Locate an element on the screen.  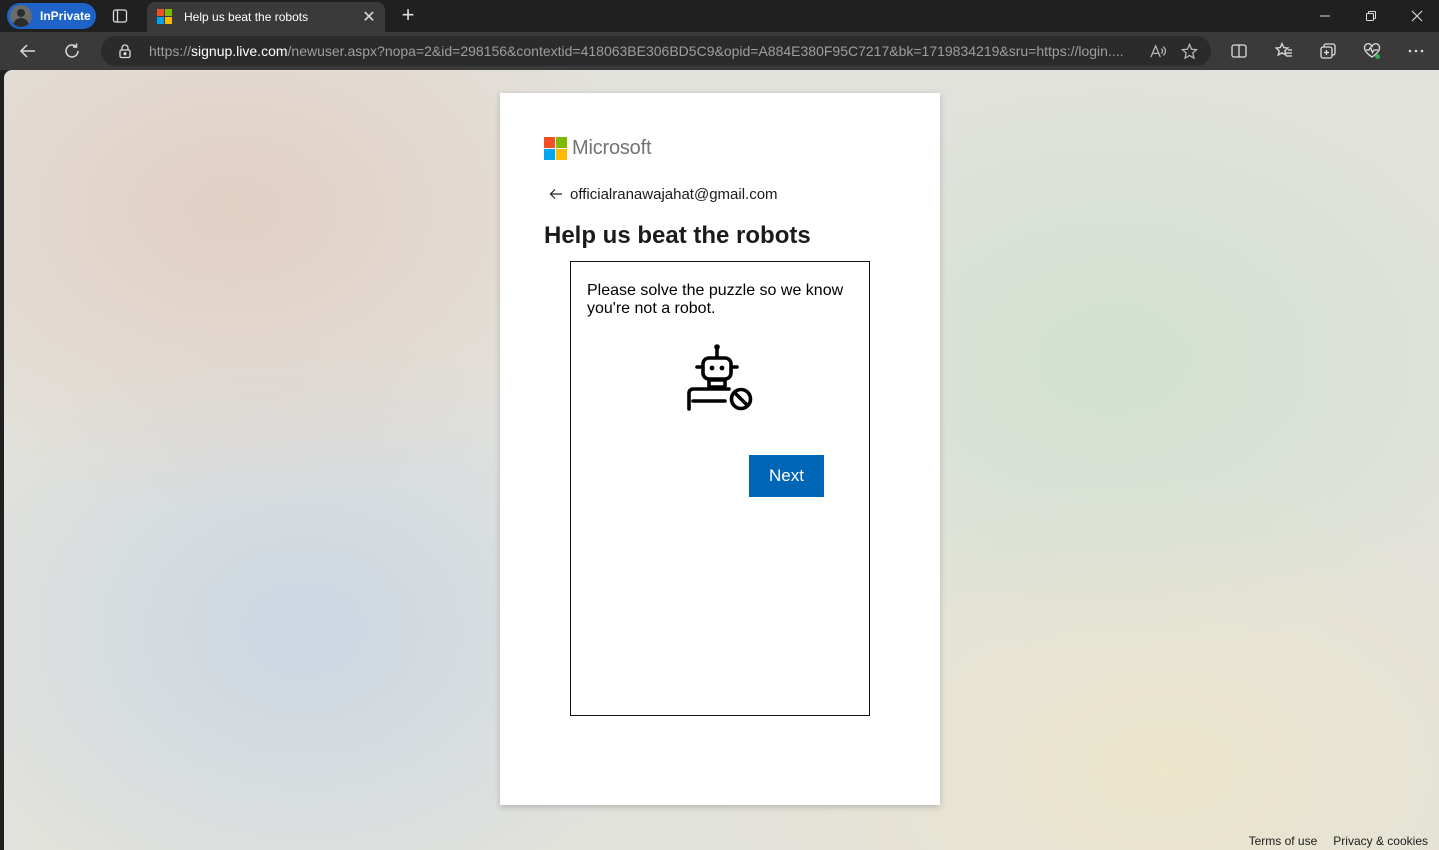
new-tab-icon: + is located at coordinates (408, 16).